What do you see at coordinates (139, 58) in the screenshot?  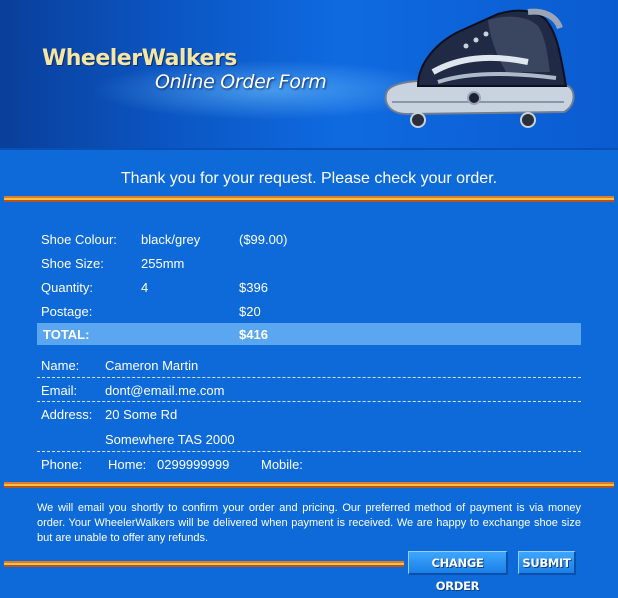 I see `brand-logo-text: WheelerWalkers` at bounding box center [139, 58].